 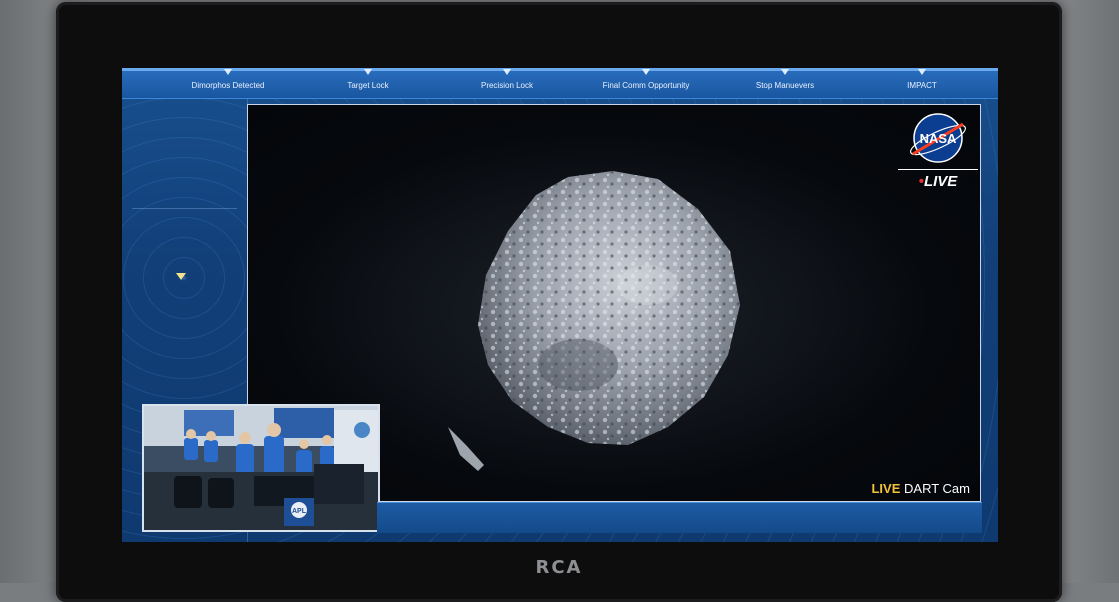 What do you see at coordinates (228, 85) in the screenshot?
I see `milestone-dimorphos-detected: Dimorphos Detected` at bounding box center [228, 85].